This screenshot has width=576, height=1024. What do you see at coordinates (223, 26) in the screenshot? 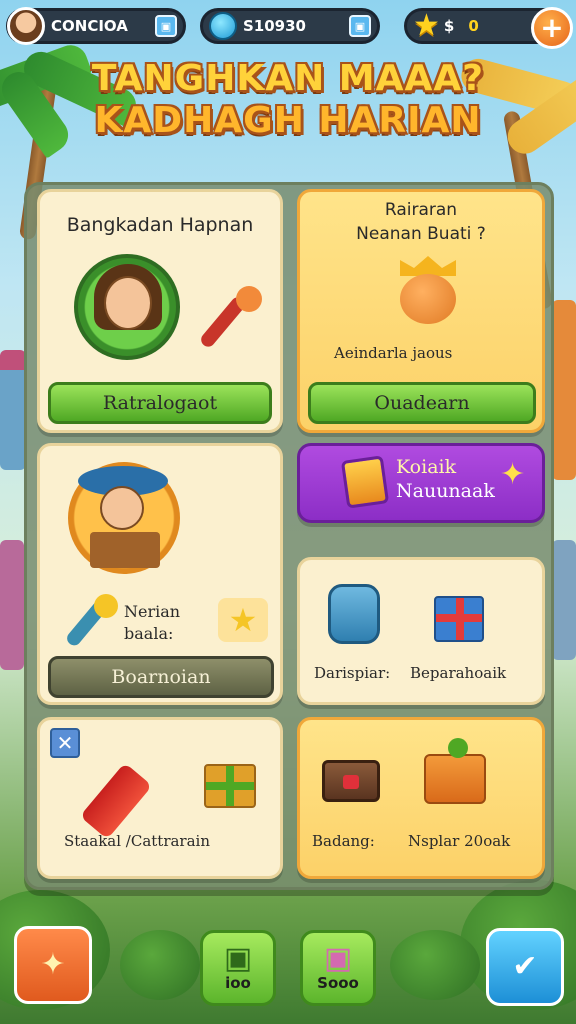
I see `coin-icon` at bounding box center [223, 26].